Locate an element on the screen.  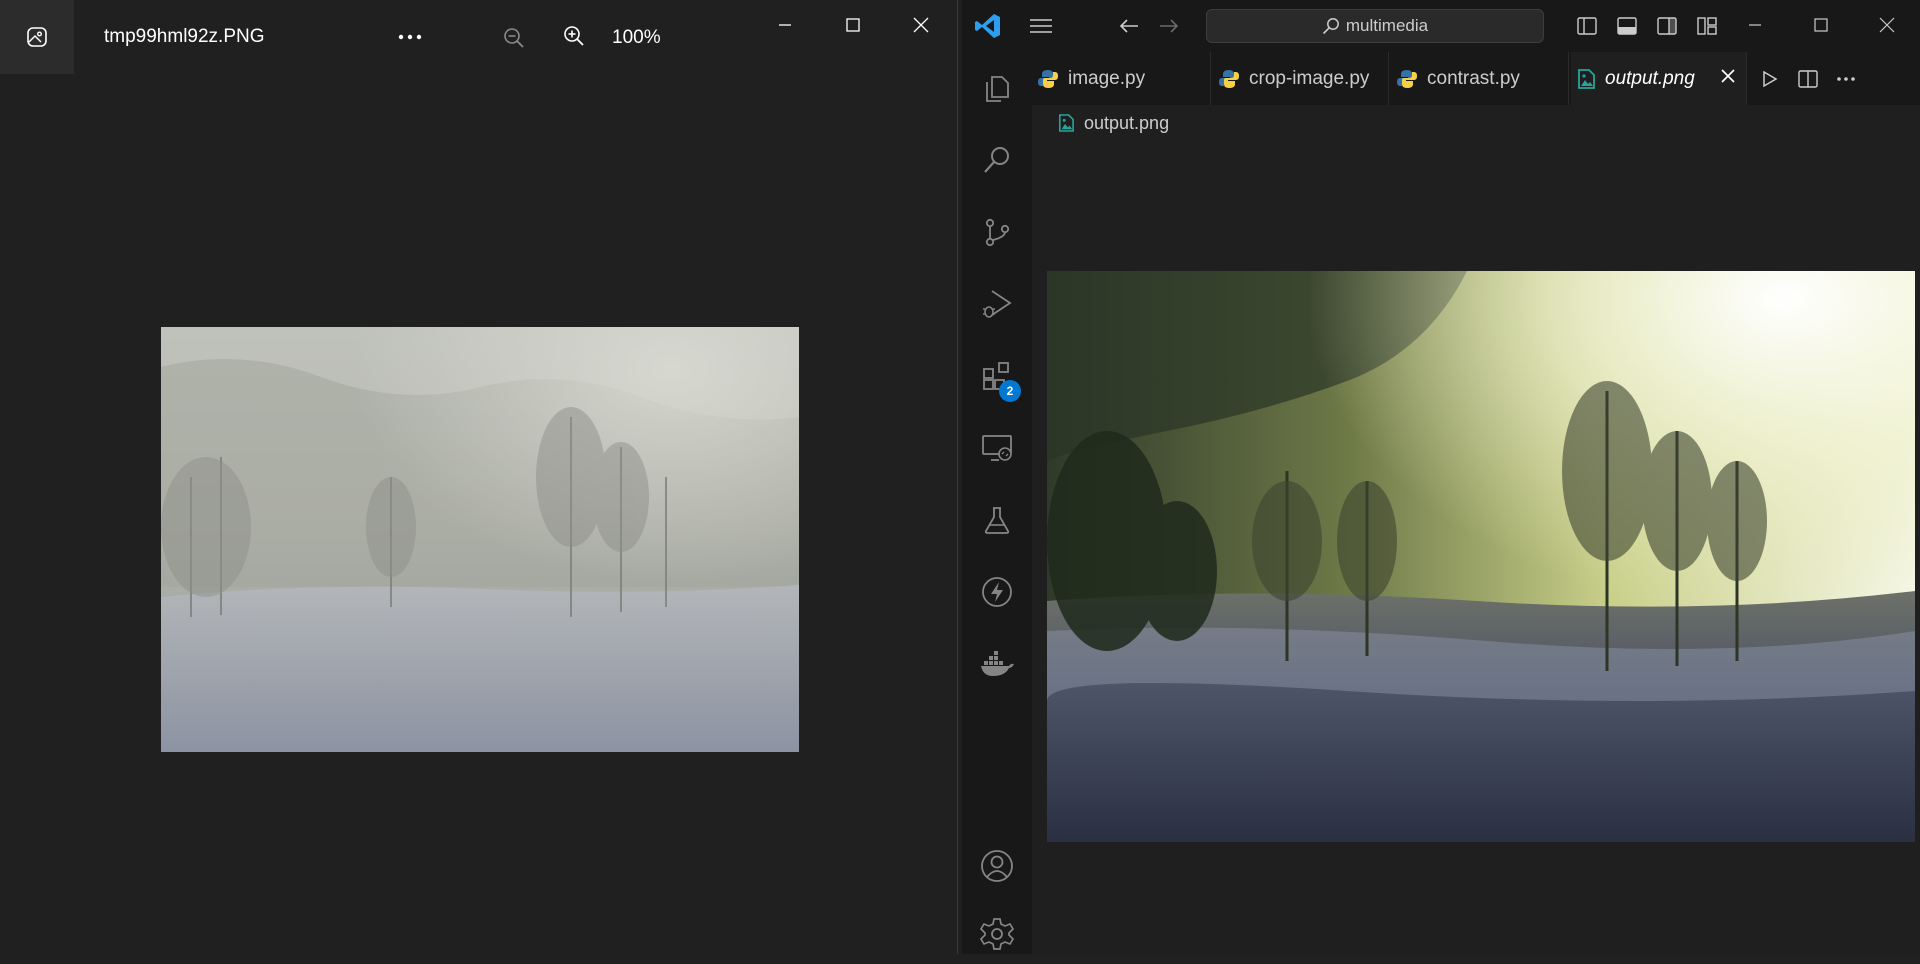
testing-icon is located at coordinates (997, 520).